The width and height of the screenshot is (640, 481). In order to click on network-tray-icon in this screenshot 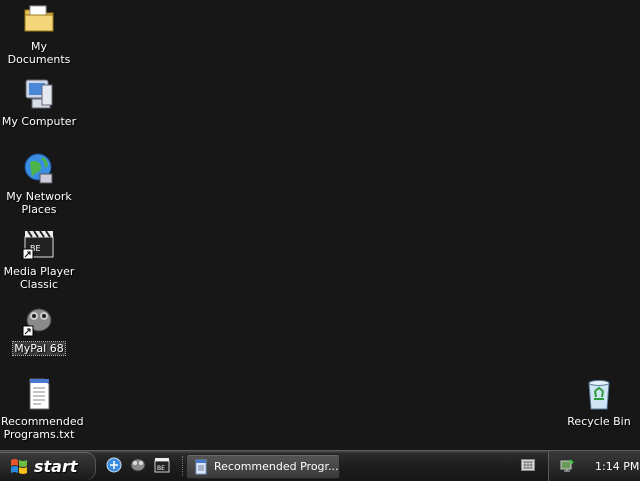, I will do `click(567, 466)`.